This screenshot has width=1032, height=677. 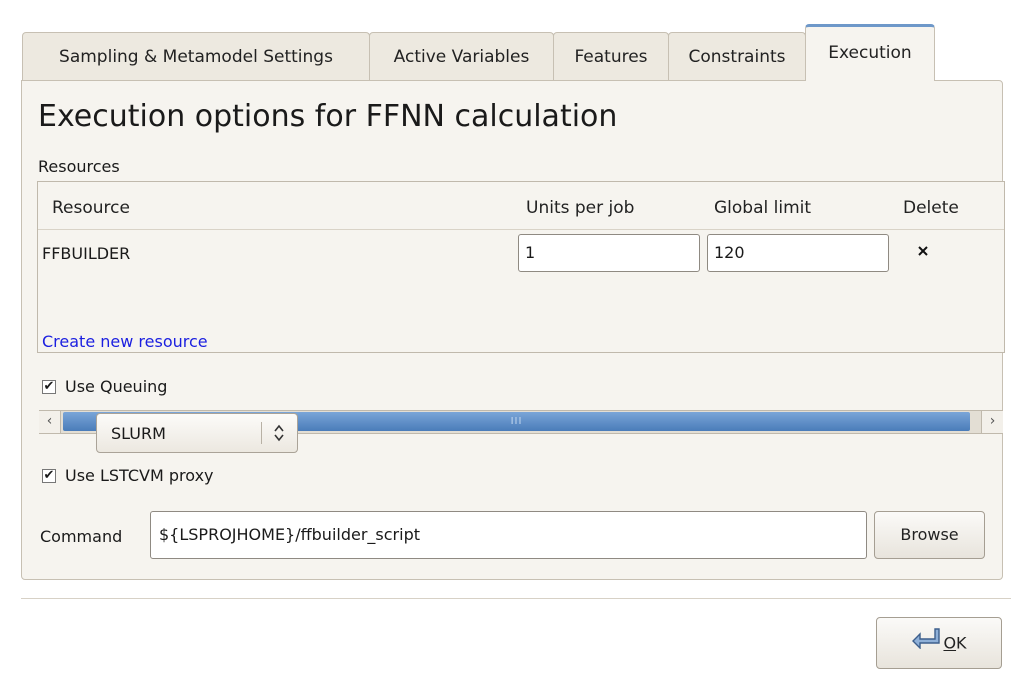 What do you see at coordinates (79, 166) in the screenshot?
I see `resources-label: Resources` at bounding box center [79, 166].